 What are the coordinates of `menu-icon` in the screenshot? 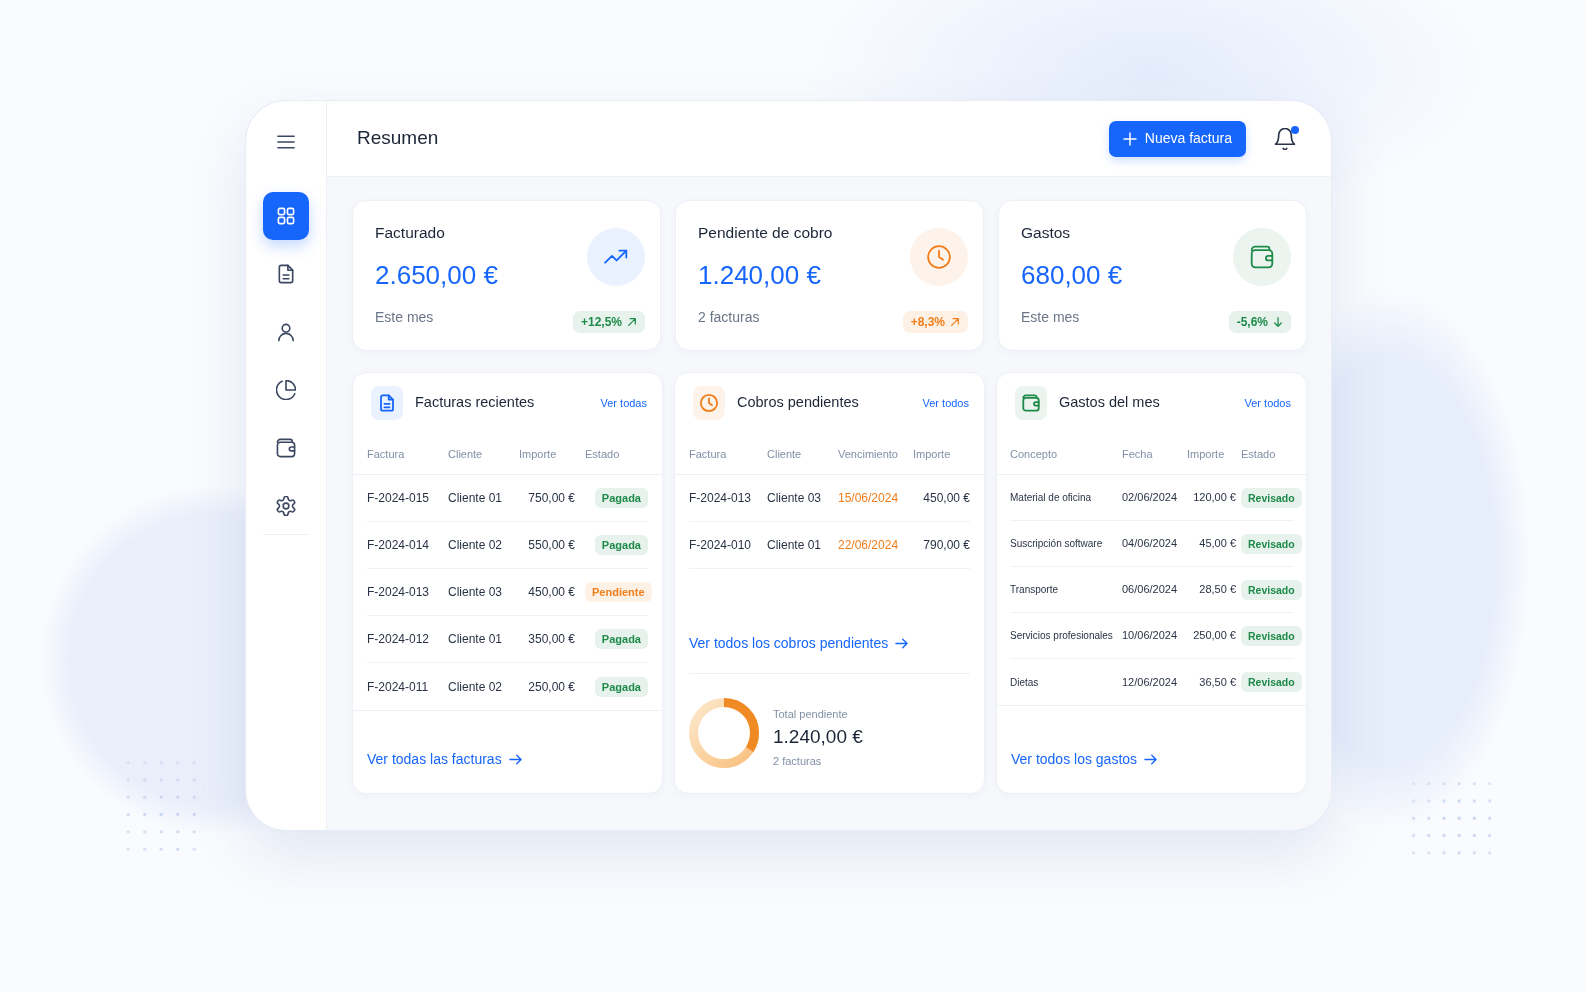 It's located at (286, 142).